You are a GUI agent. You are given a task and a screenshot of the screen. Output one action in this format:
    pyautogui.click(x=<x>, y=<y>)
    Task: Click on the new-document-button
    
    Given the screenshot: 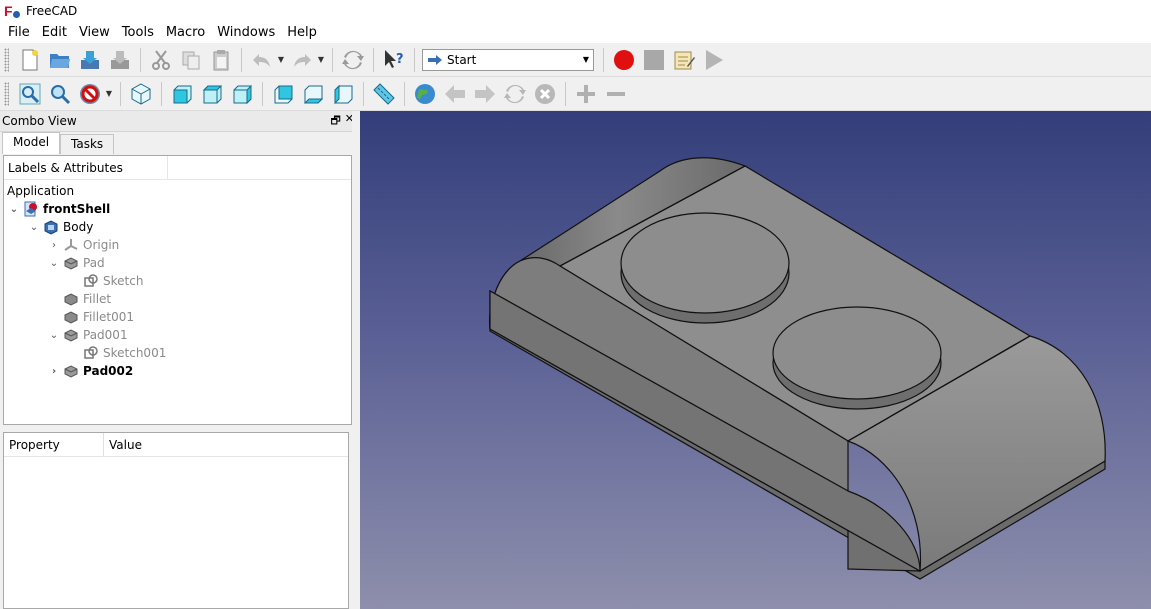 What is the action you would take?
    pyautogui.click(x=30, y=60)
    